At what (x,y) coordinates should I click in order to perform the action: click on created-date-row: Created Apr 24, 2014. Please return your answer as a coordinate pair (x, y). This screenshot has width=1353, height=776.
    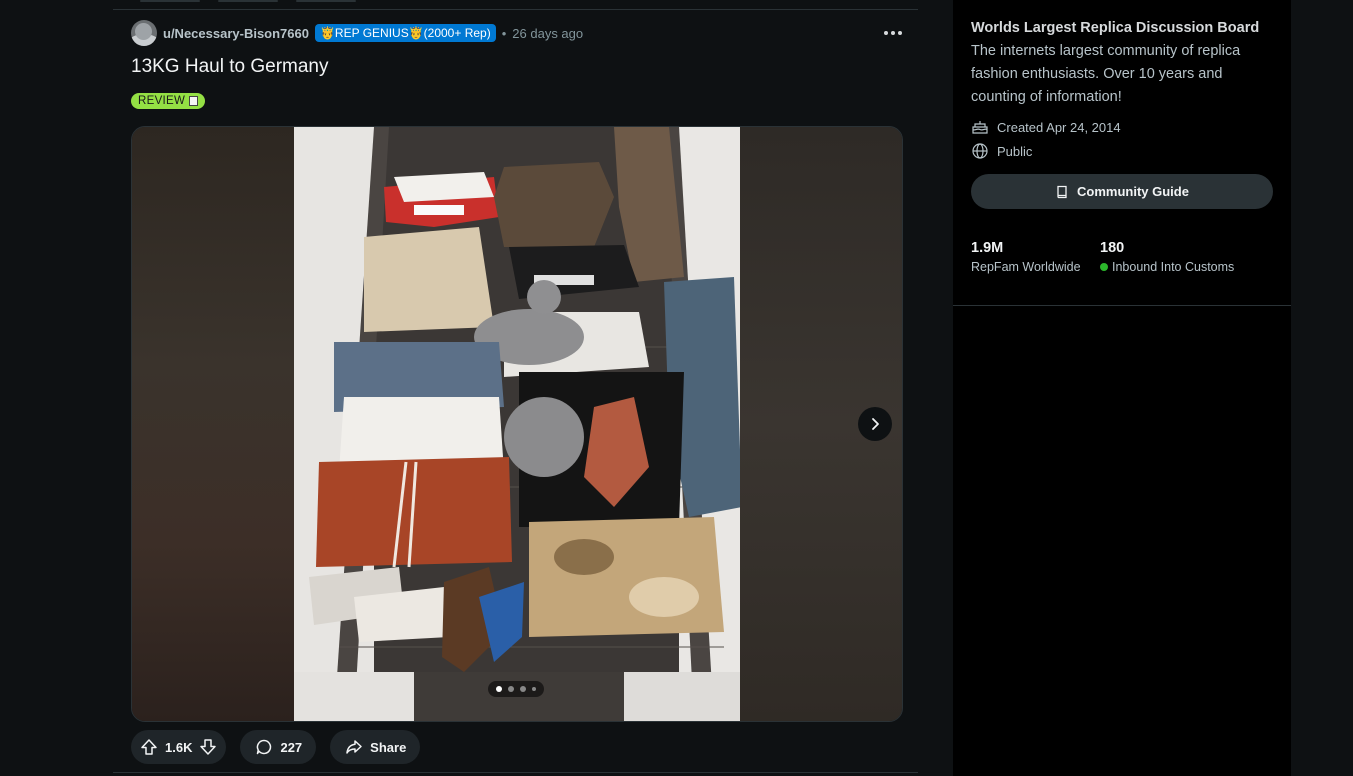
    Looking at the image, I should click on (1046, 127).